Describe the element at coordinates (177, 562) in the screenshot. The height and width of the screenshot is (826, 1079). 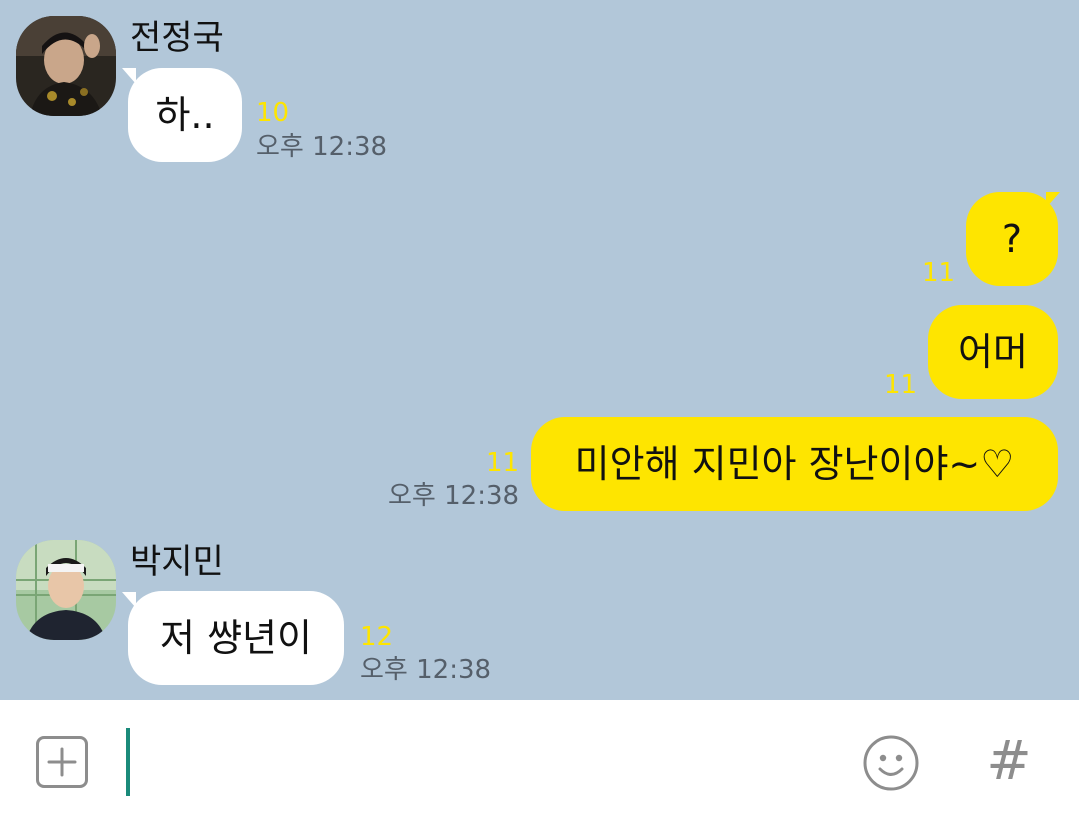
I see `sender-name: 박지민` at that location.